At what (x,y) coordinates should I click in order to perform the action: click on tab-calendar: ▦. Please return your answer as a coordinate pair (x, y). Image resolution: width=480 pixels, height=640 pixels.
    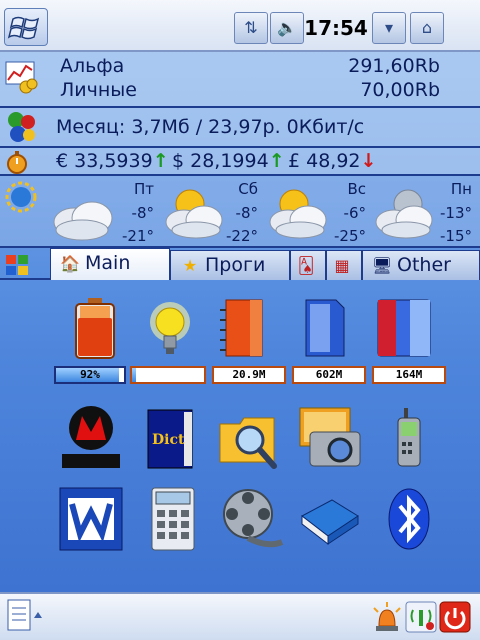
    Looking at the image, I should click on (344, 265).